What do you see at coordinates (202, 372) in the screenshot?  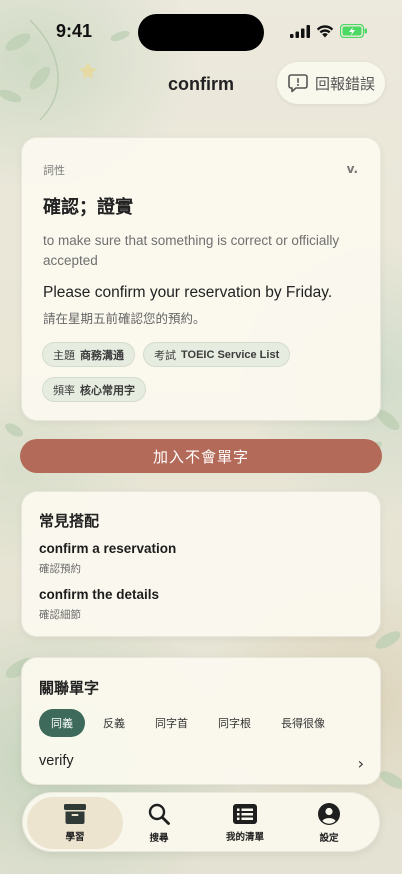 I see `word-tags: 主題 商務溝通 考試 TOEIC Service List 頻率 核心常用字` at bounding box center [202, 372].